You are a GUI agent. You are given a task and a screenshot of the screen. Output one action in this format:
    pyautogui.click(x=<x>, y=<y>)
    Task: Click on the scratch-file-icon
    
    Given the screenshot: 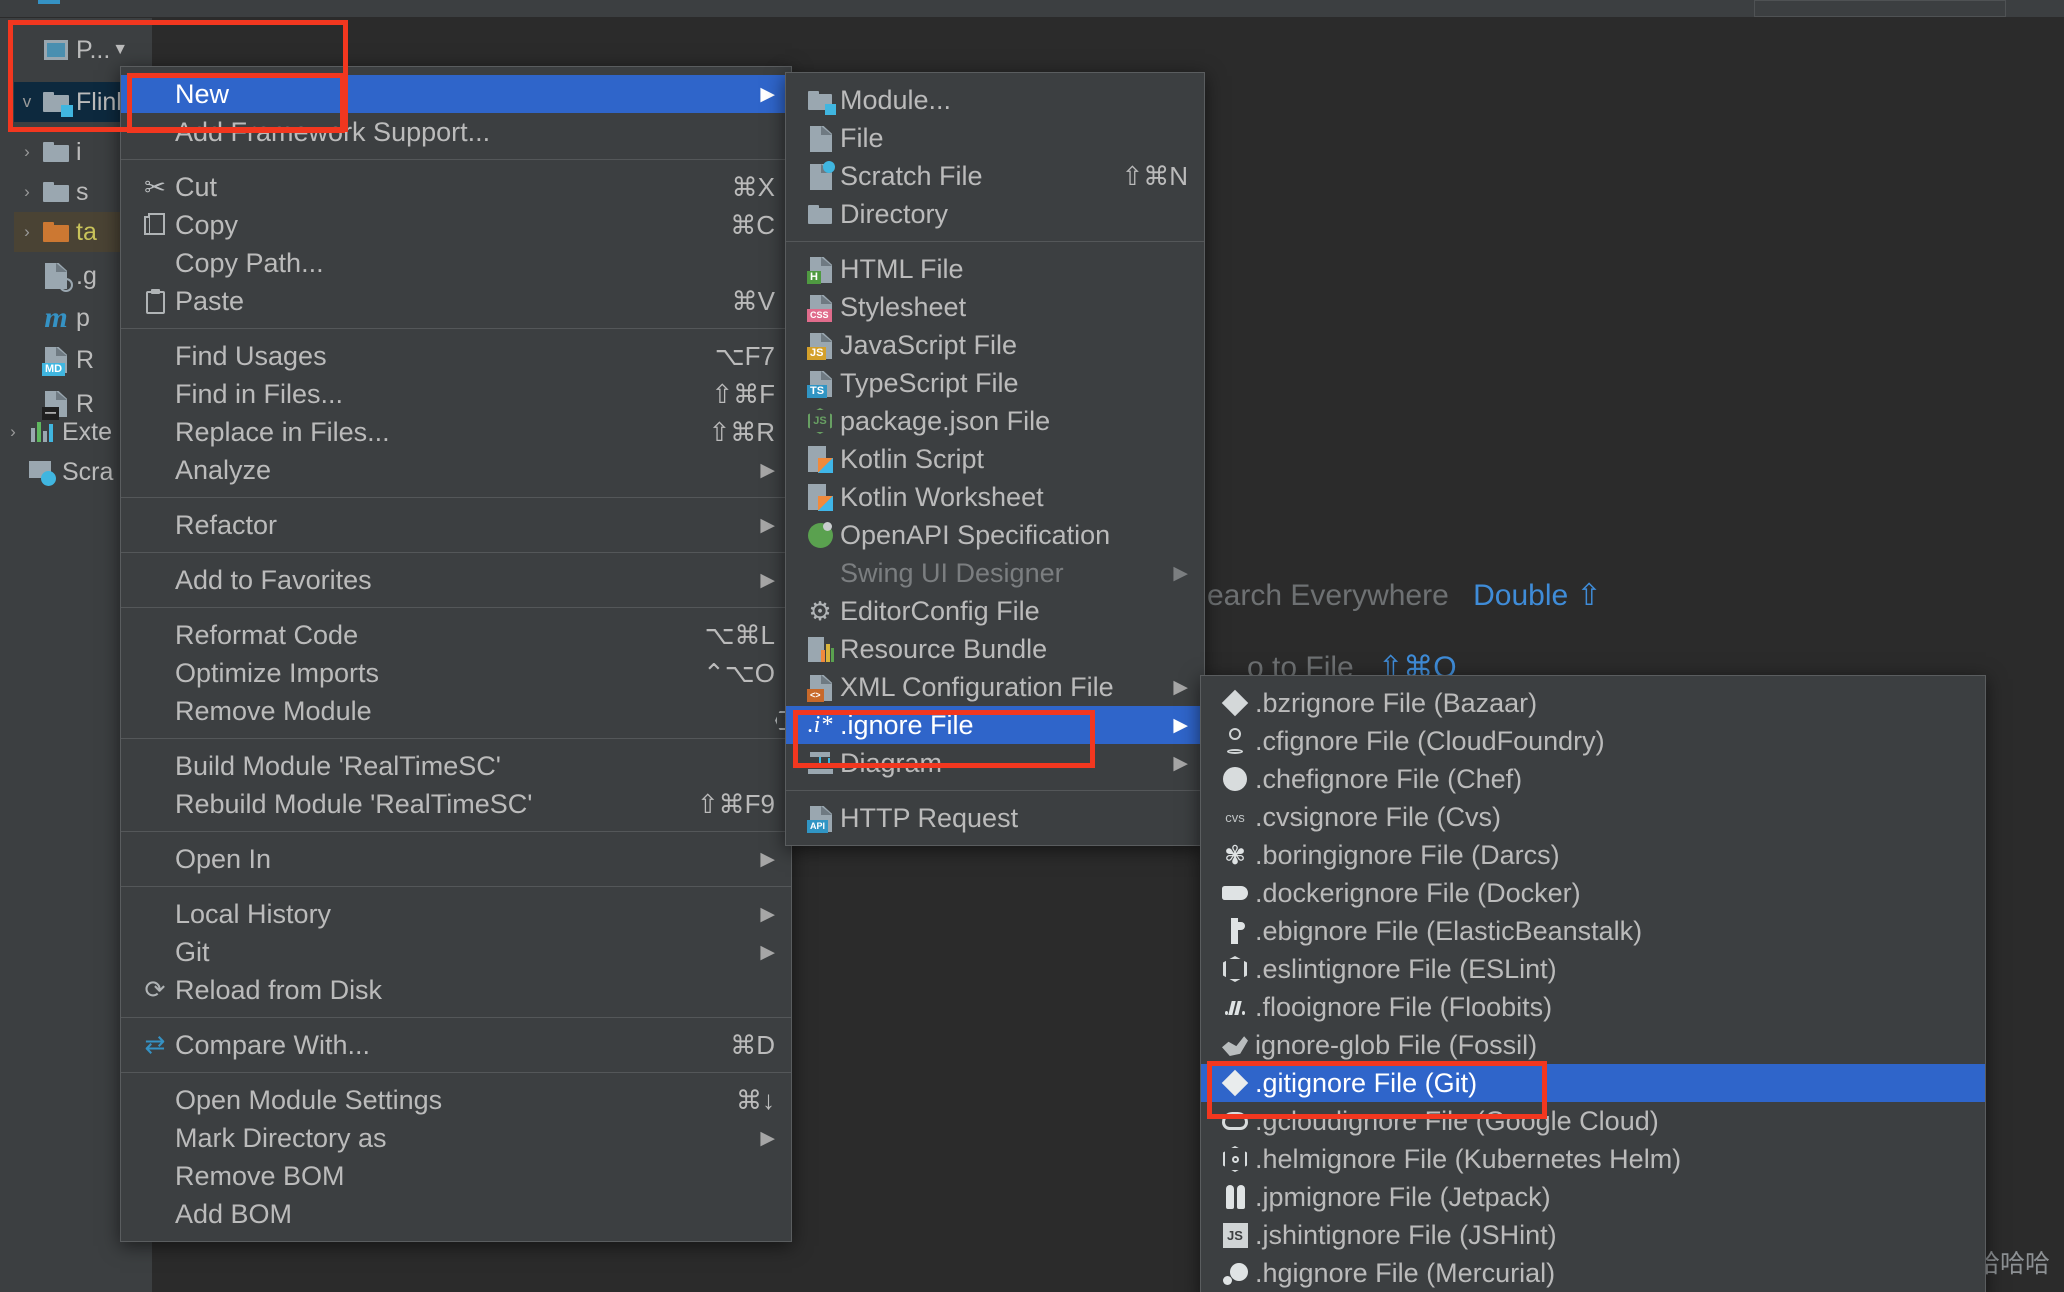 What is the action you would take?
    pyautogui.click(x=820, y=175)
    